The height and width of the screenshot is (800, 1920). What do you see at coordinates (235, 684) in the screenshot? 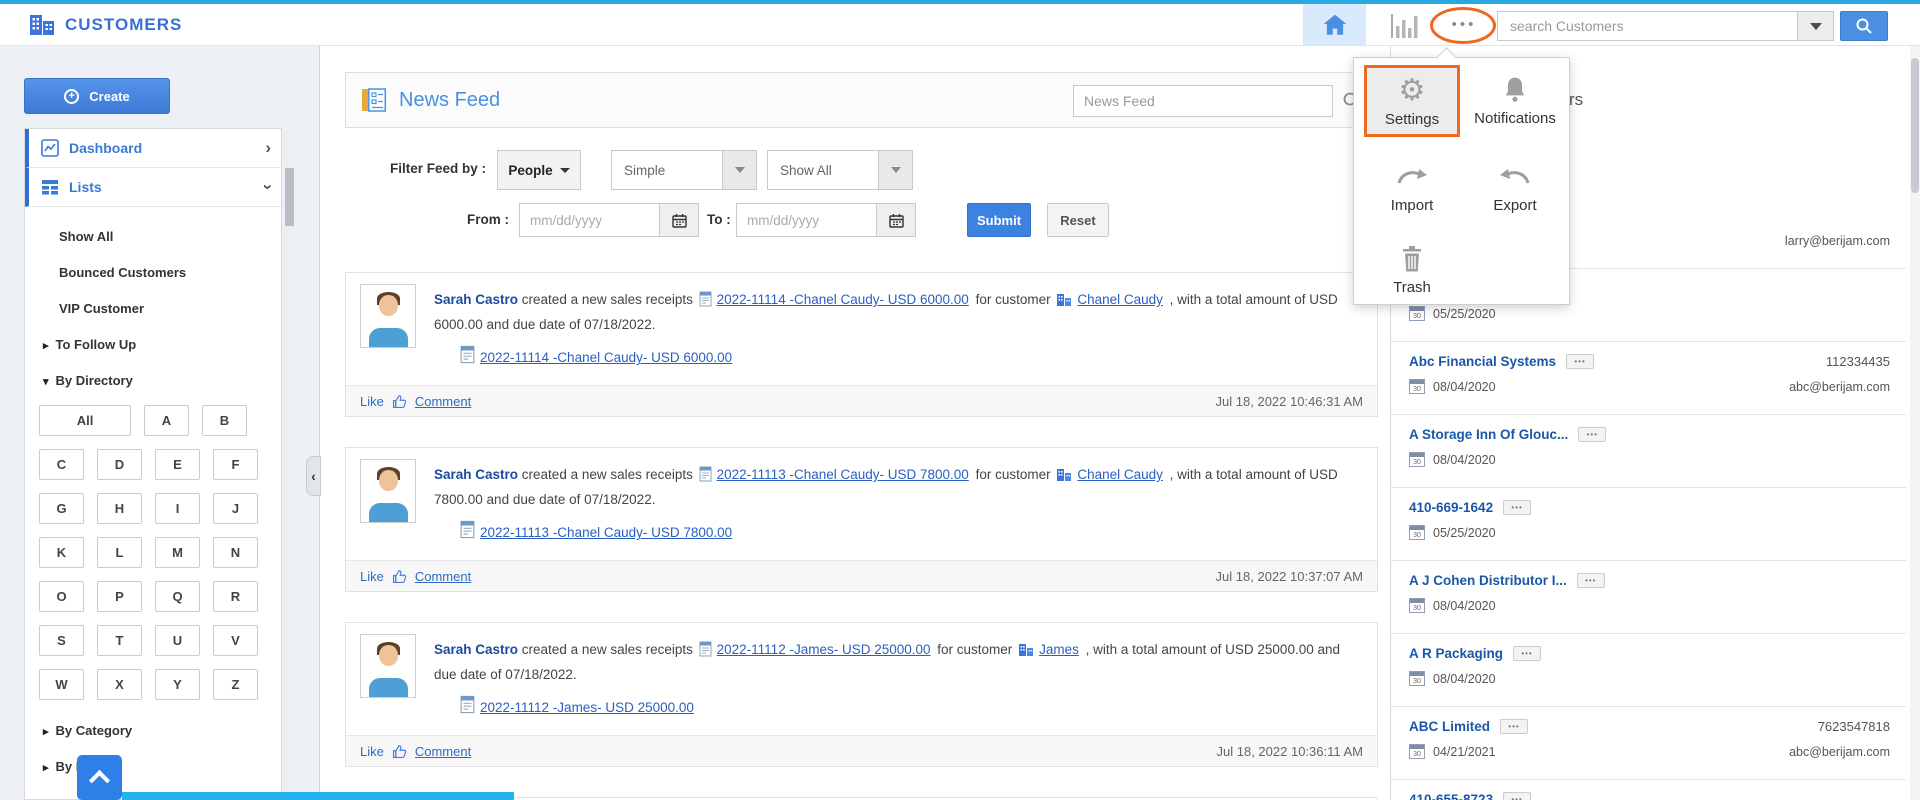
I see `alpha-button: Z` at bounding box center [235, 684].